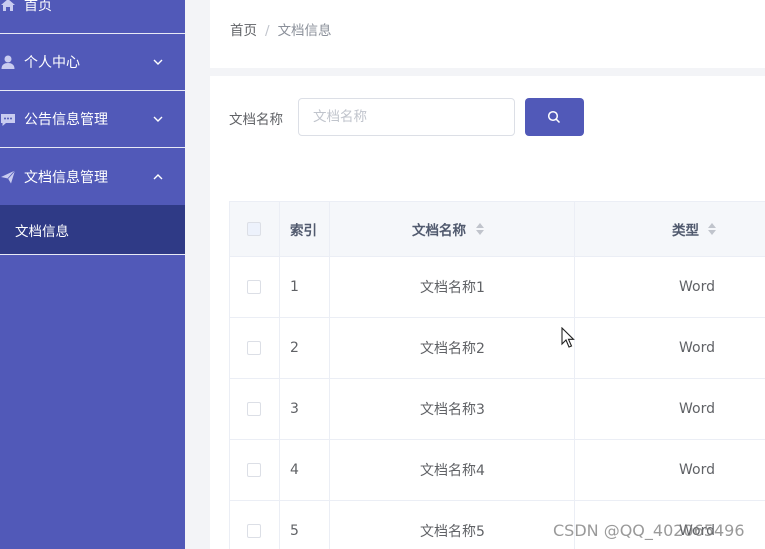 The width and height of the screenshot is (765, 549). I want to click on search-button, so click(554, 117).